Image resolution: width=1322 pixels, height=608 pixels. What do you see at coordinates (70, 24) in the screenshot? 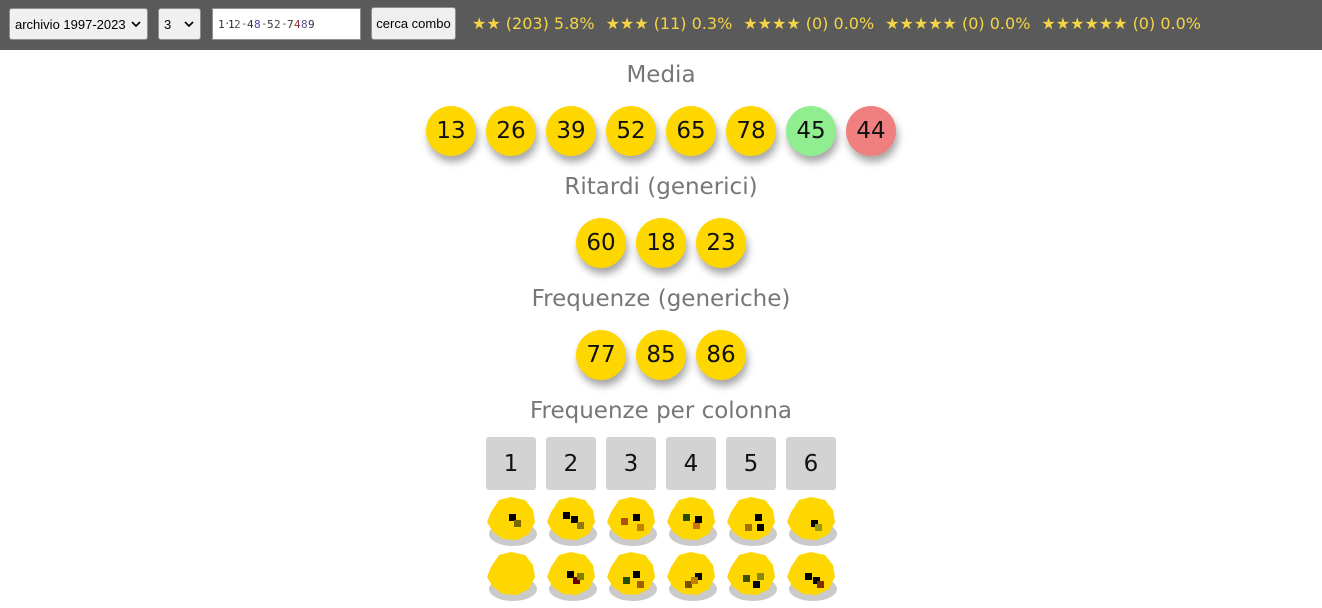
I see `archive-select-value: archivio 1997-2023` at bounding box center [70, 24].